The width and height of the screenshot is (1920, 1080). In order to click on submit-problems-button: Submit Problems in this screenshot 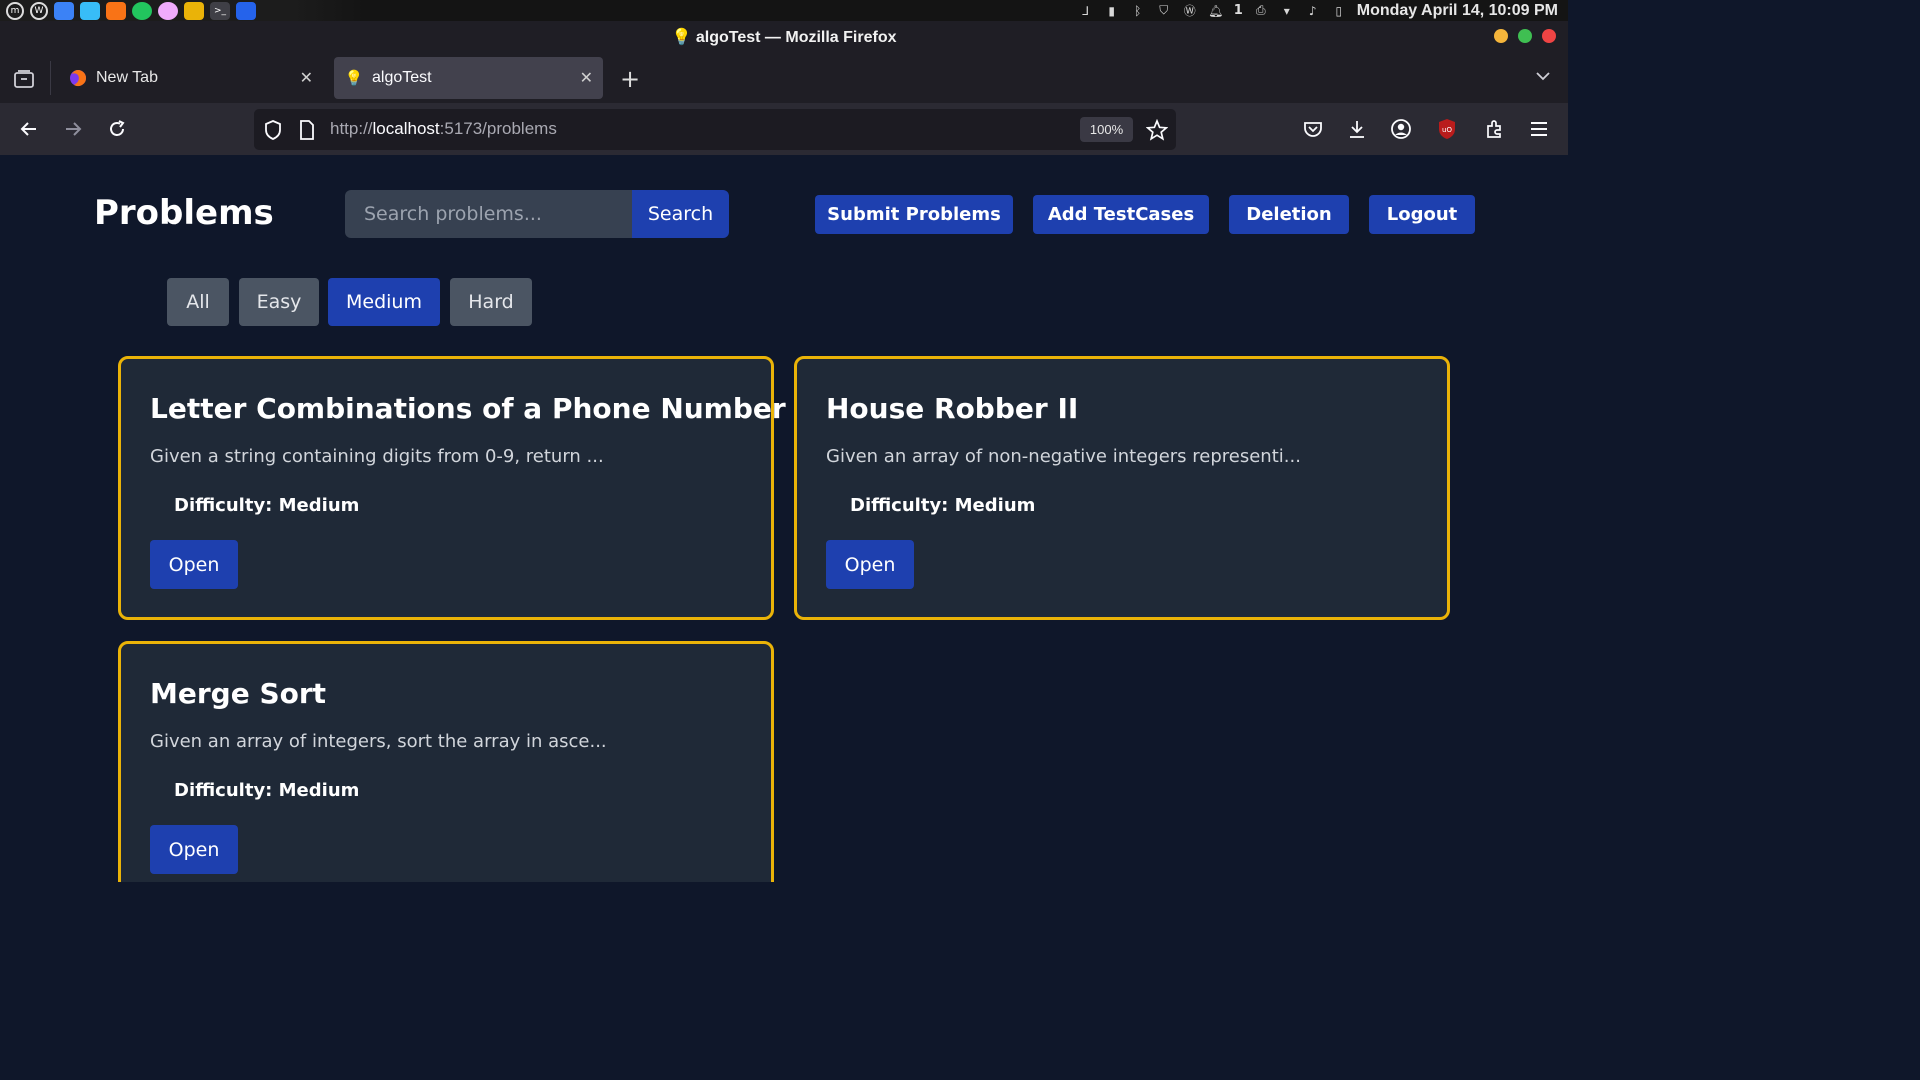, I will do `click(914, 214)`.